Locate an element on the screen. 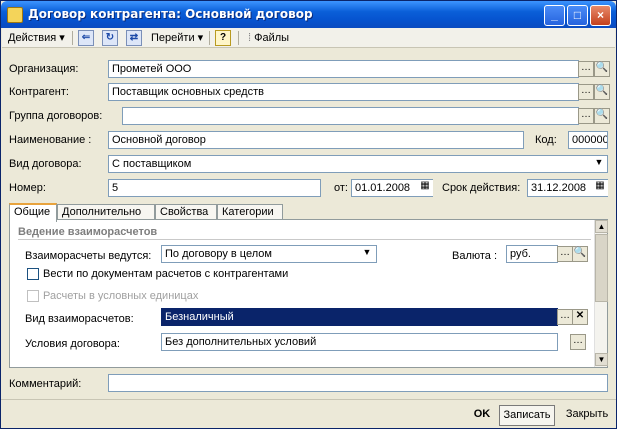 The width and height of the screenshot is (617, 429). vertical-scrollbar: ▲ ▼ is located at coordinates (601, 293).